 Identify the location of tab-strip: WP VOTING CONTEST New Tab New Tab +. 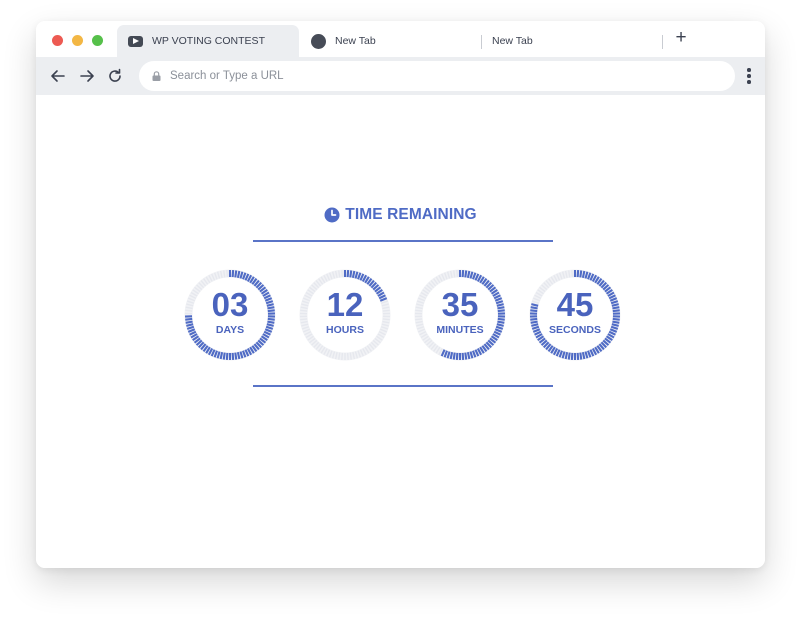
(400, 39).